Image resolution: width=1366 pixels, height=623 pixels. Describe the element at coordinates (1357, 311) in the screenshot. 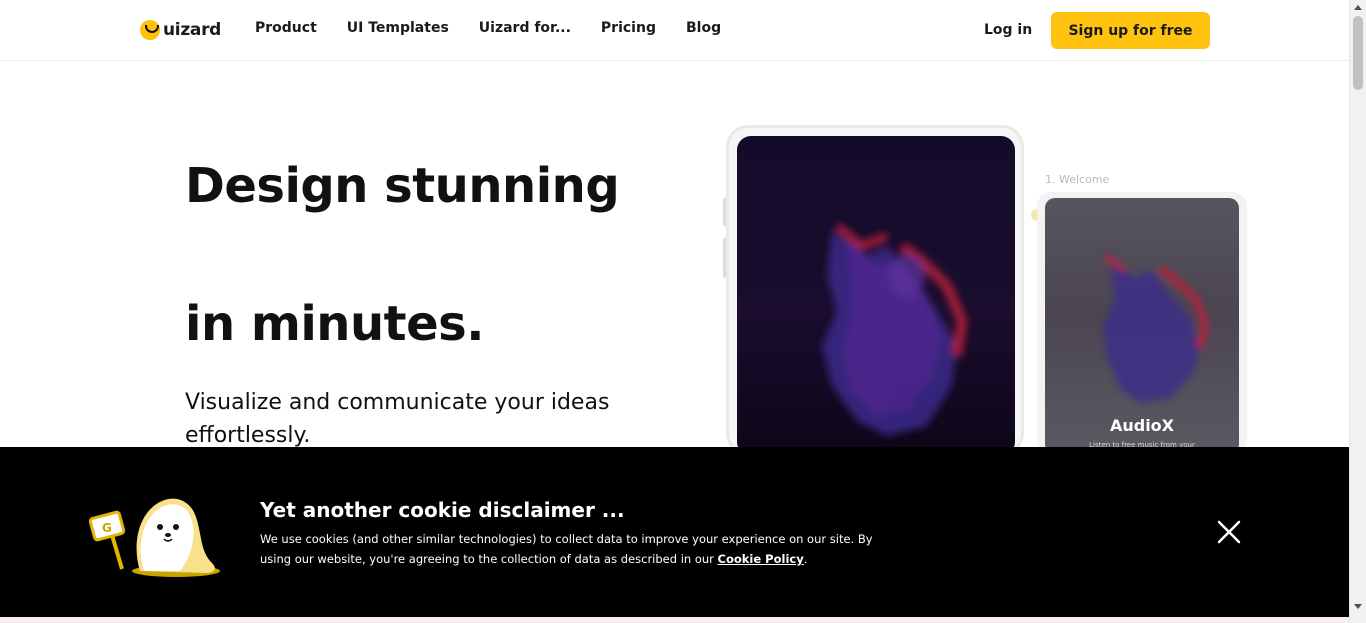

I see `vertical-scrollbar` at that location.